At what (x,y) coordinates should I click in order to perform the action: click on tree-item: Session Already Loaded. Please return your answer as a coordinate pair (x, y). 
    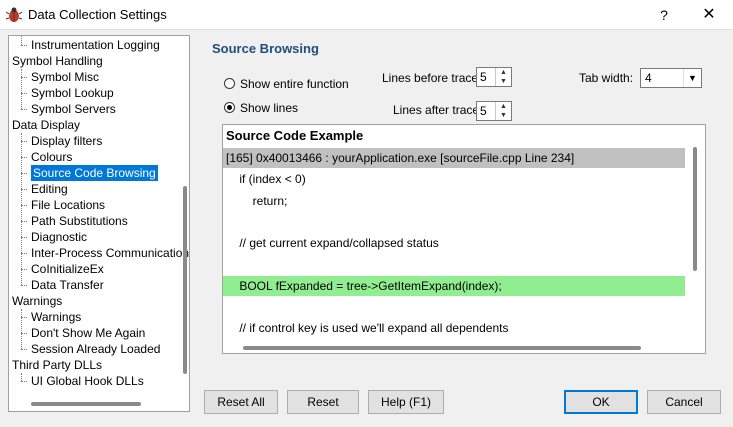
    Looking at the image, I should click on (95, 349).